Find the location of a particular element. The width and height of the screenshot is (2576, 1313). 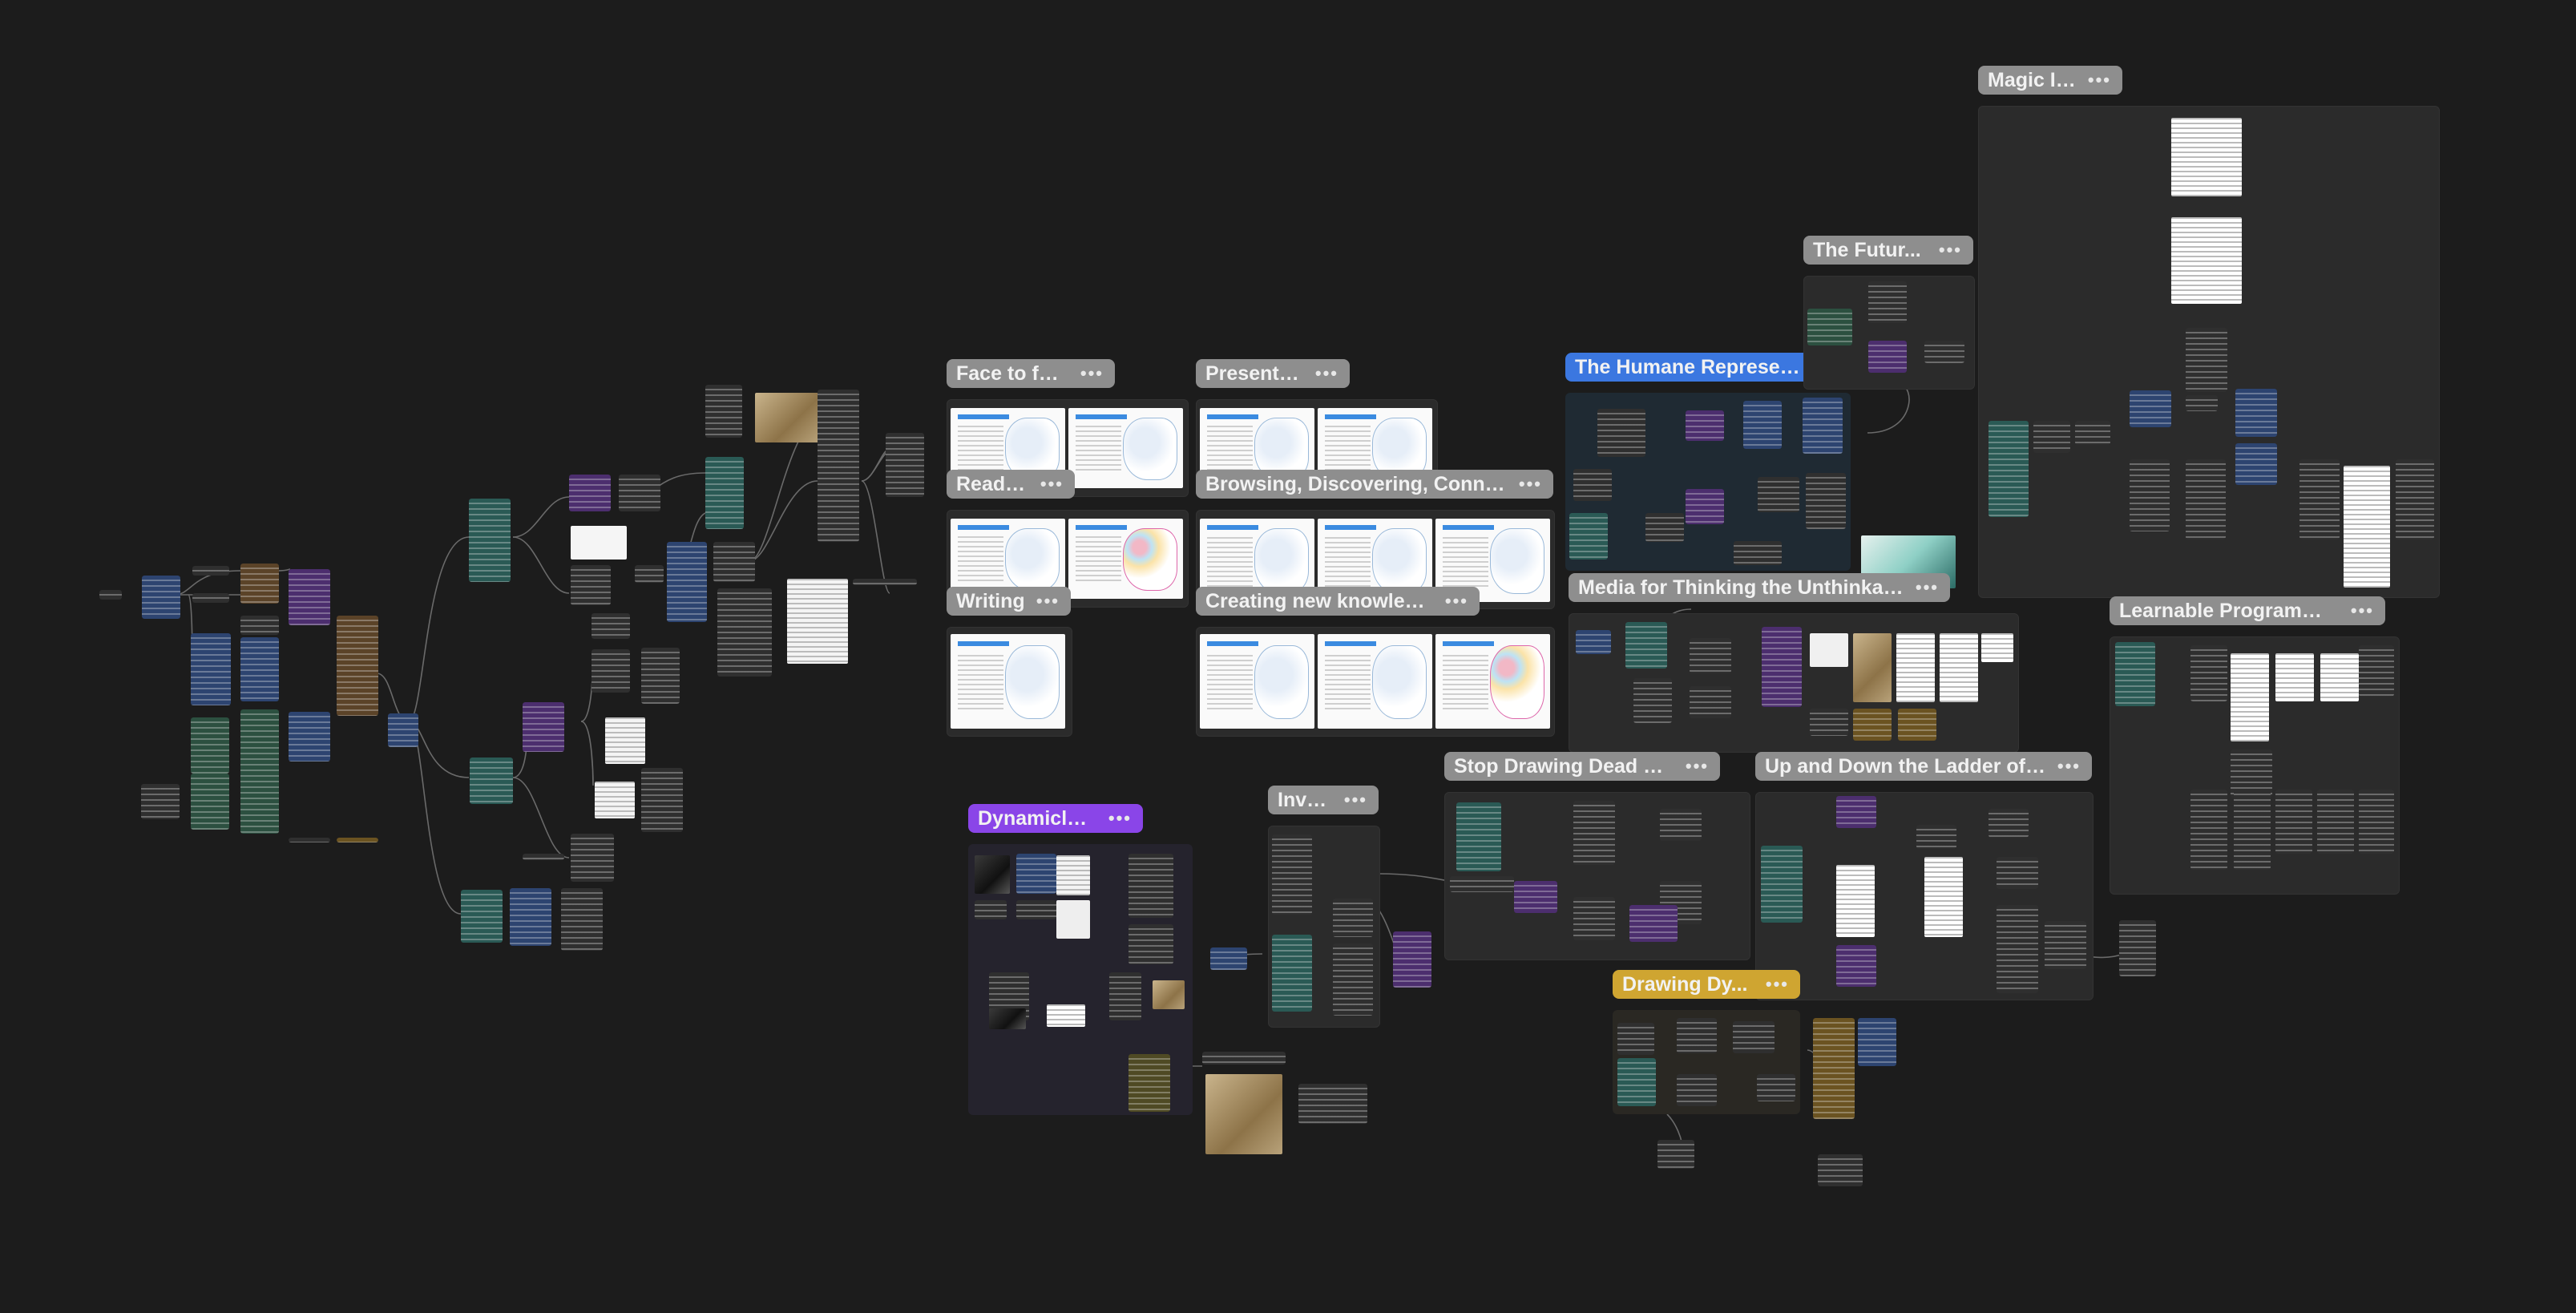

frame-label-drawing-dynamic: Drawing Dy... ••• is located at coordinates (1707, 984).